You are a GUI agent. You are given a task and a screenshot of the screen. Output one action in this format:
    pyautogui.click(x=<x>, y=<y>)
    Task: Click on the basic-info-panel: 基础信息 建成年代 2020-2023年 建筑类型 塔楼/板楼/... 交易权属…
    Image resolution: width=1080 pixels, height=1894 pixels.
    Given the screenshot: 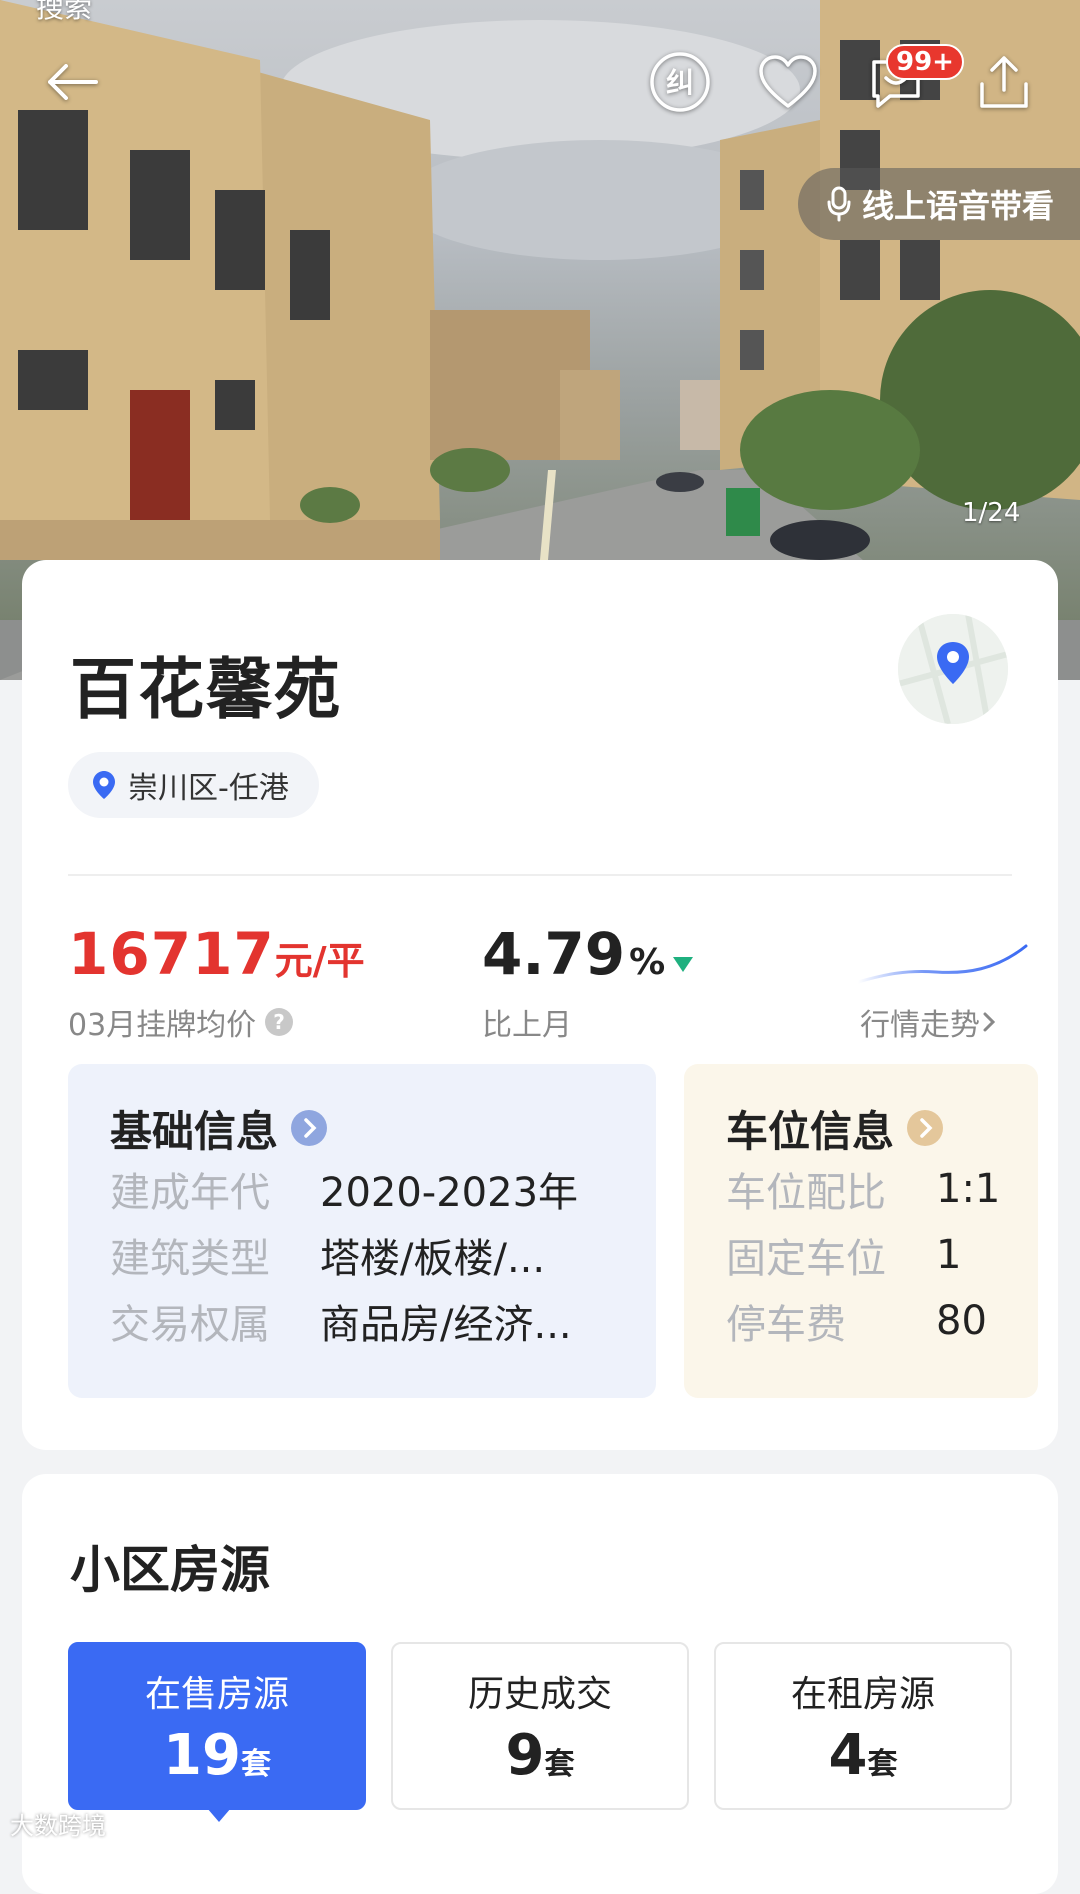 What is the action you would take?
    pyautogui.click(x=362, y=1231)
    